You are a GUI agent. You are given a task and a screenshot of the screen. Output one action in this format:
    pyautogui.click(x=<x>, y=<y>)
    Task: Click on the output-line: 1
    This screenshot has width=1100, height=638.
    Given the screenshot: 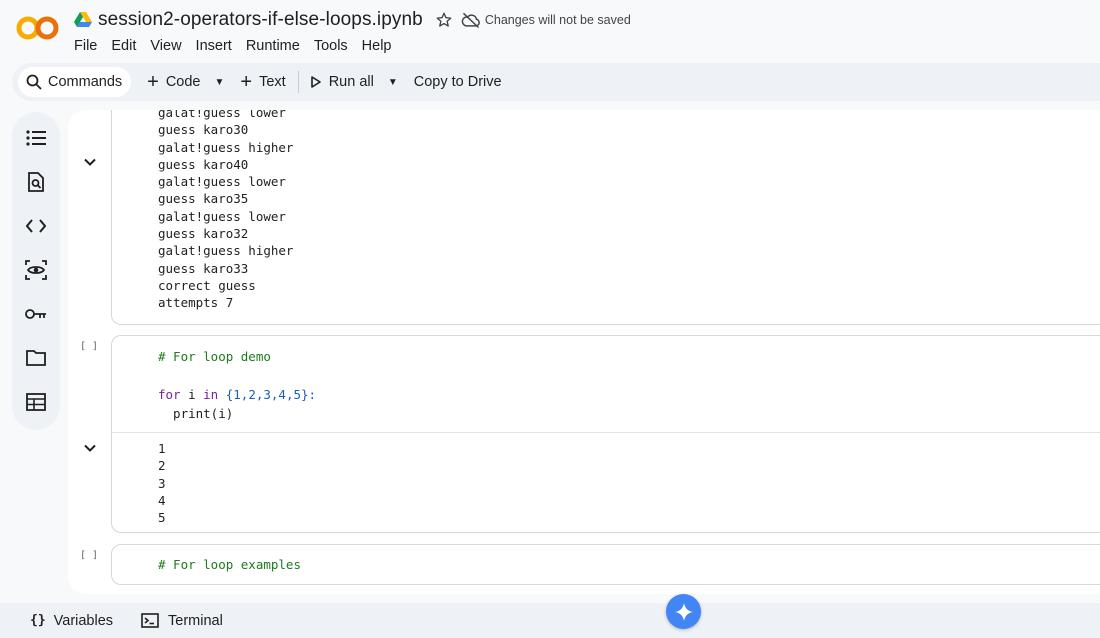 What is the action you would take?
    pyautogui.click(x=162, y=448)
    